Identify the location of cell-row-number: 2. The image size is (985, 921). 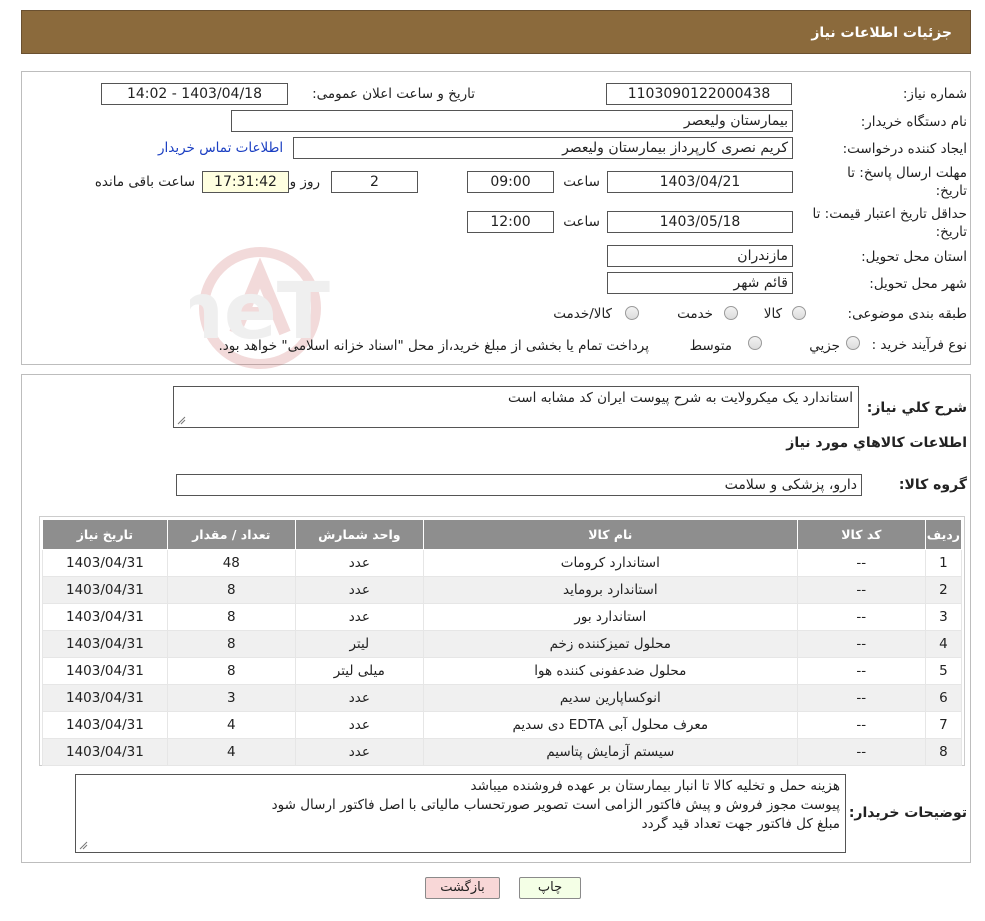
(943, 590).